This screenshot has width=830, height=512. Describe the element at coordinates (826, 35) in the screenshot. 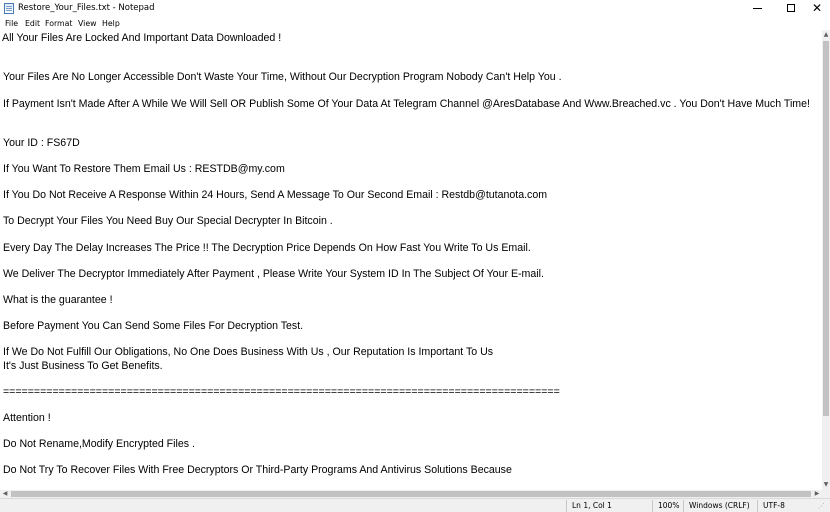

I see `scroll-up-icon: ▲` at that location.